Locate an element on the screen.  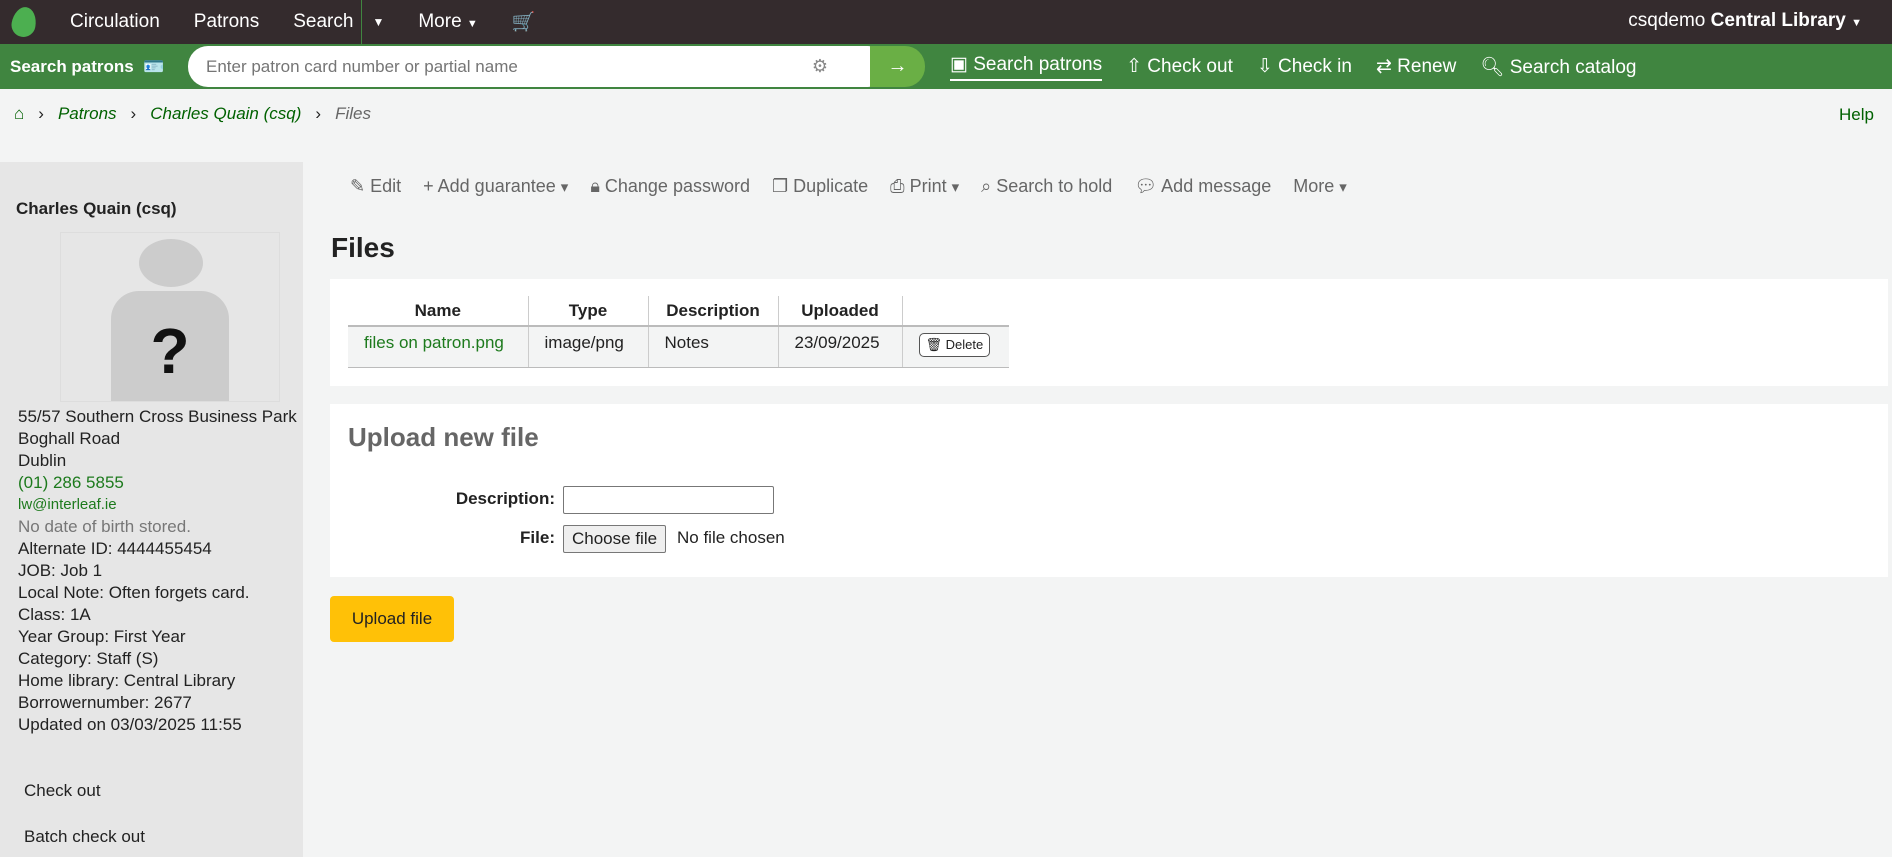
search-patrons-tab: Search patrons 🪪 is located at coordinates (97, 66).